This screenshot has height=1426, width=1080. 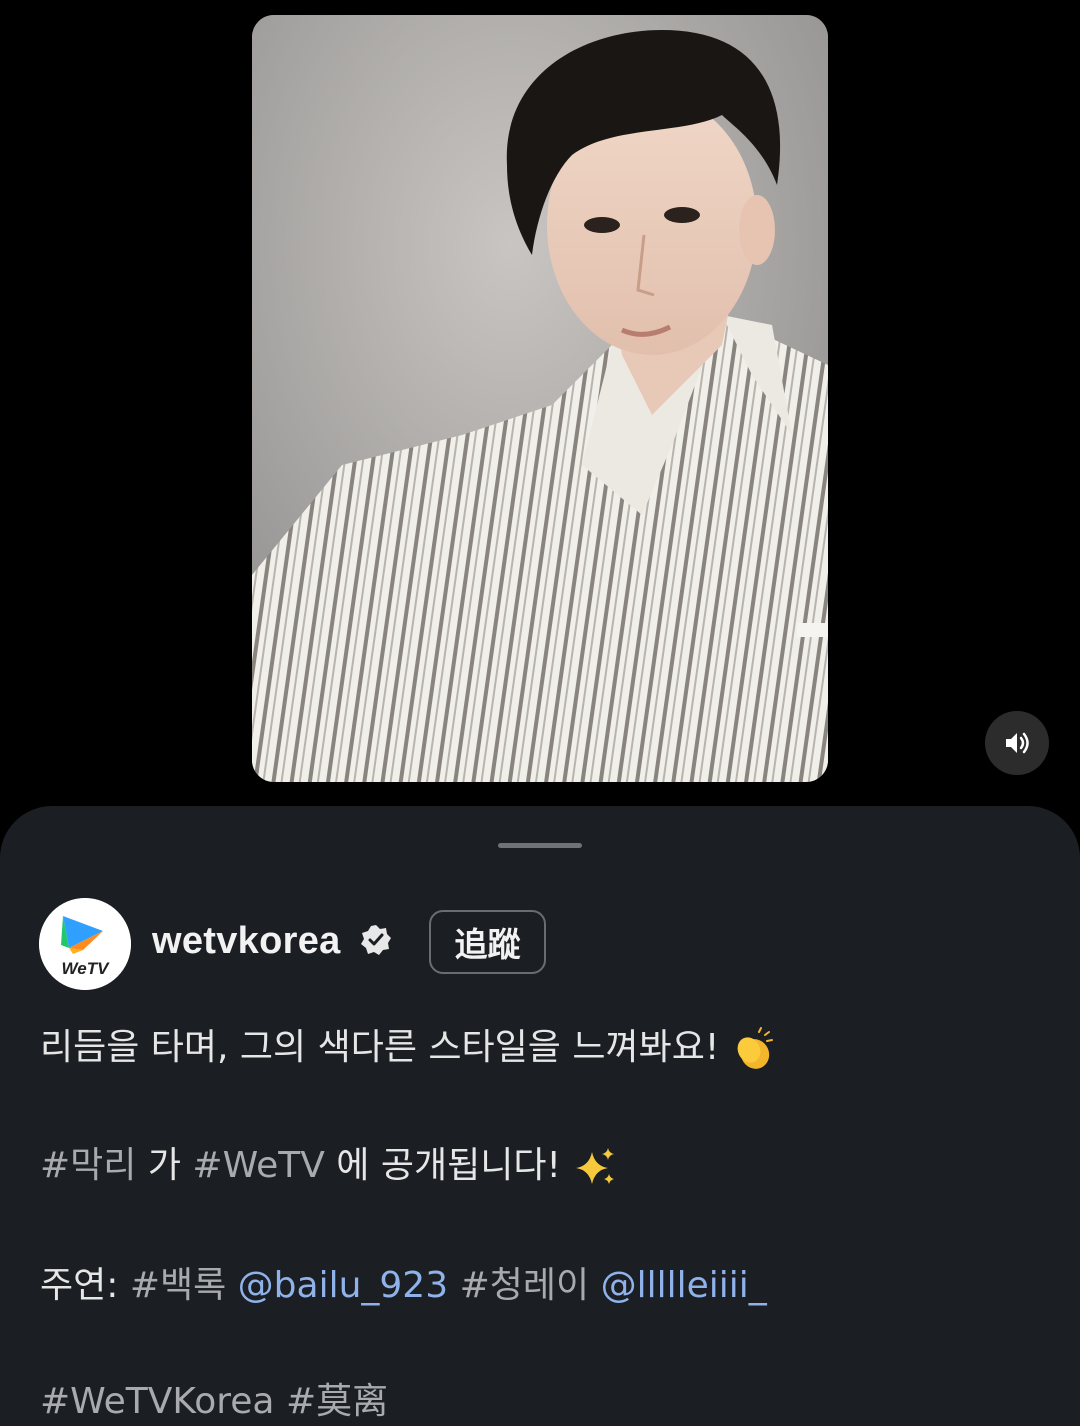 I want to click on avatar-label: WeTV, so click(x=86, y=968).